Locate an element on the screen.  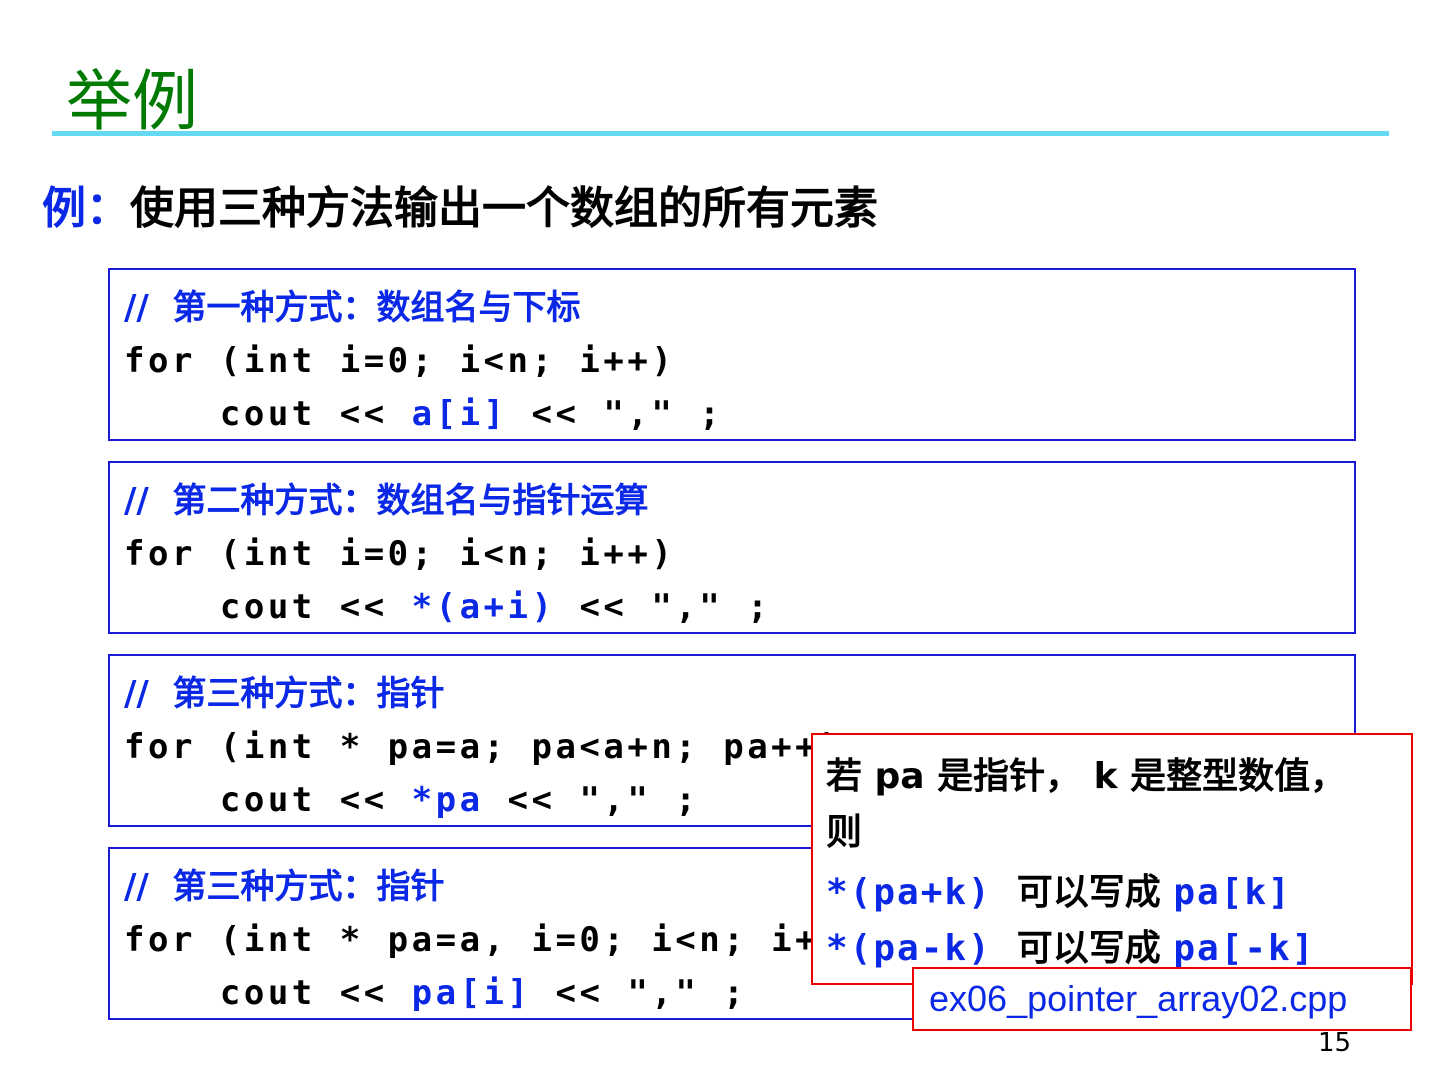
note-row: *(pa+k) 可以写成 pa[k] is located at coordinates (1118, 893).